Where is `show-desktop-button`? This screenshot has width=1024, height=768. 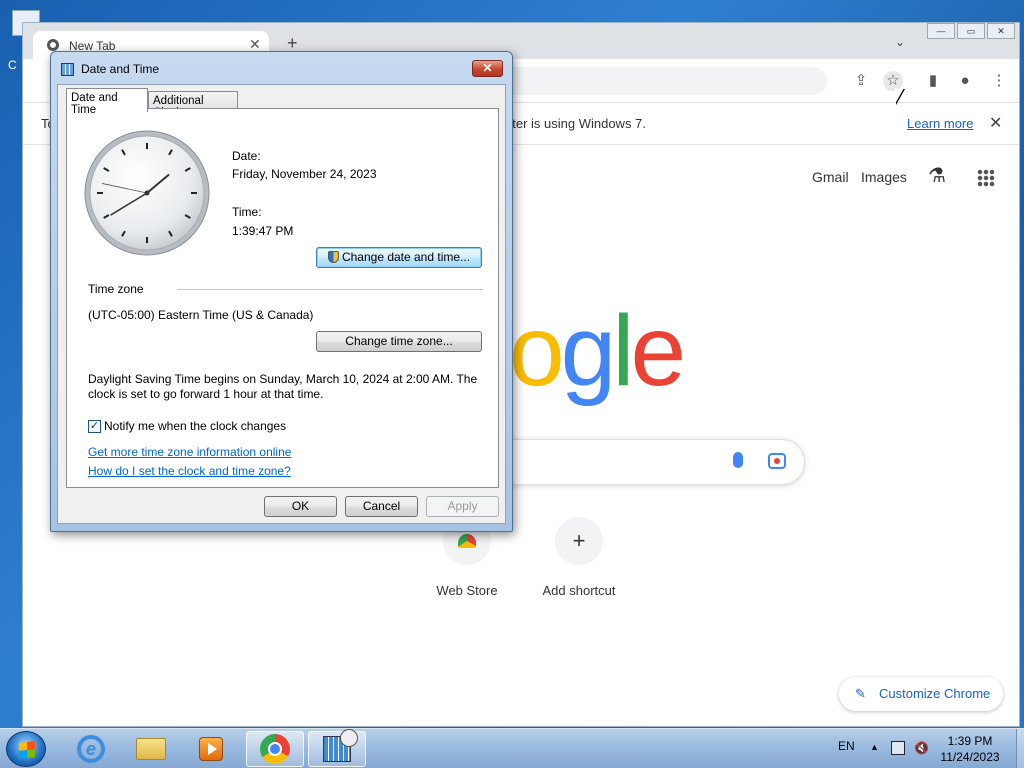
show-desktop-button is located at coordinates (1020, 748).